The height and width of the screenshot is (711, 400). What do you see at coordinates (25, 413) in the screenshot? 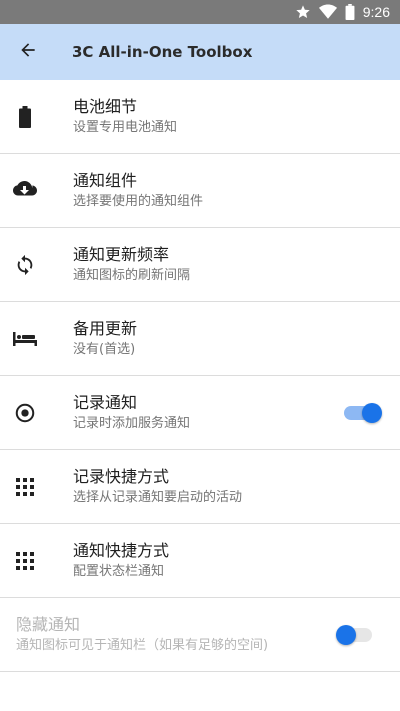
I see `radio-button-icon` at bounding box center [25, 413].